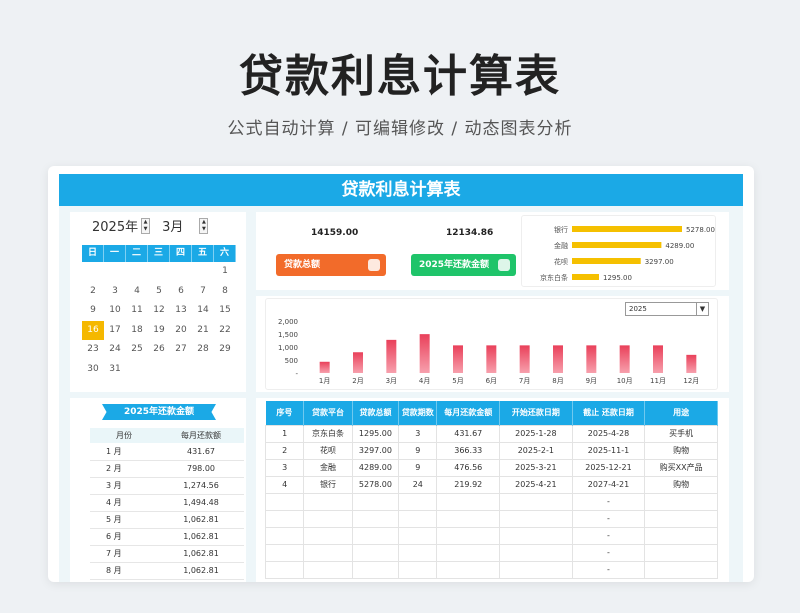  What do you see at coordinates (328, 484) in the screenshot?
I see `table-cell: 银行` at bounding box center [328, 484].